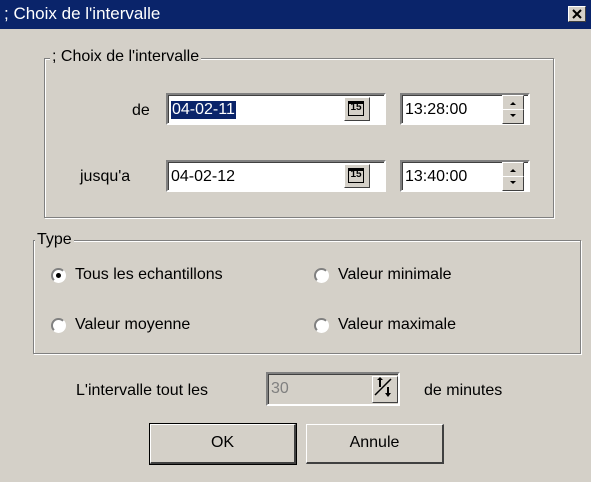  What do you see at coordinates (436, 109) in the screenshot?
I see `from-time-value: 13:28:00` at bounding box center [436, 109].